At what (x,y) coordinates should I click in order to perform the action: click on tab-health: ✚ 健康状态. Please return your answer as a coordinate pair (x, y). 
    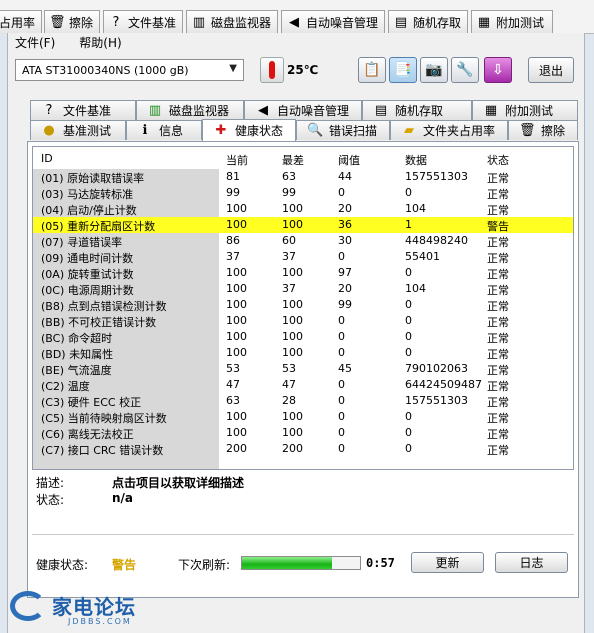
    Looking at the image, I should click on (249, 130).